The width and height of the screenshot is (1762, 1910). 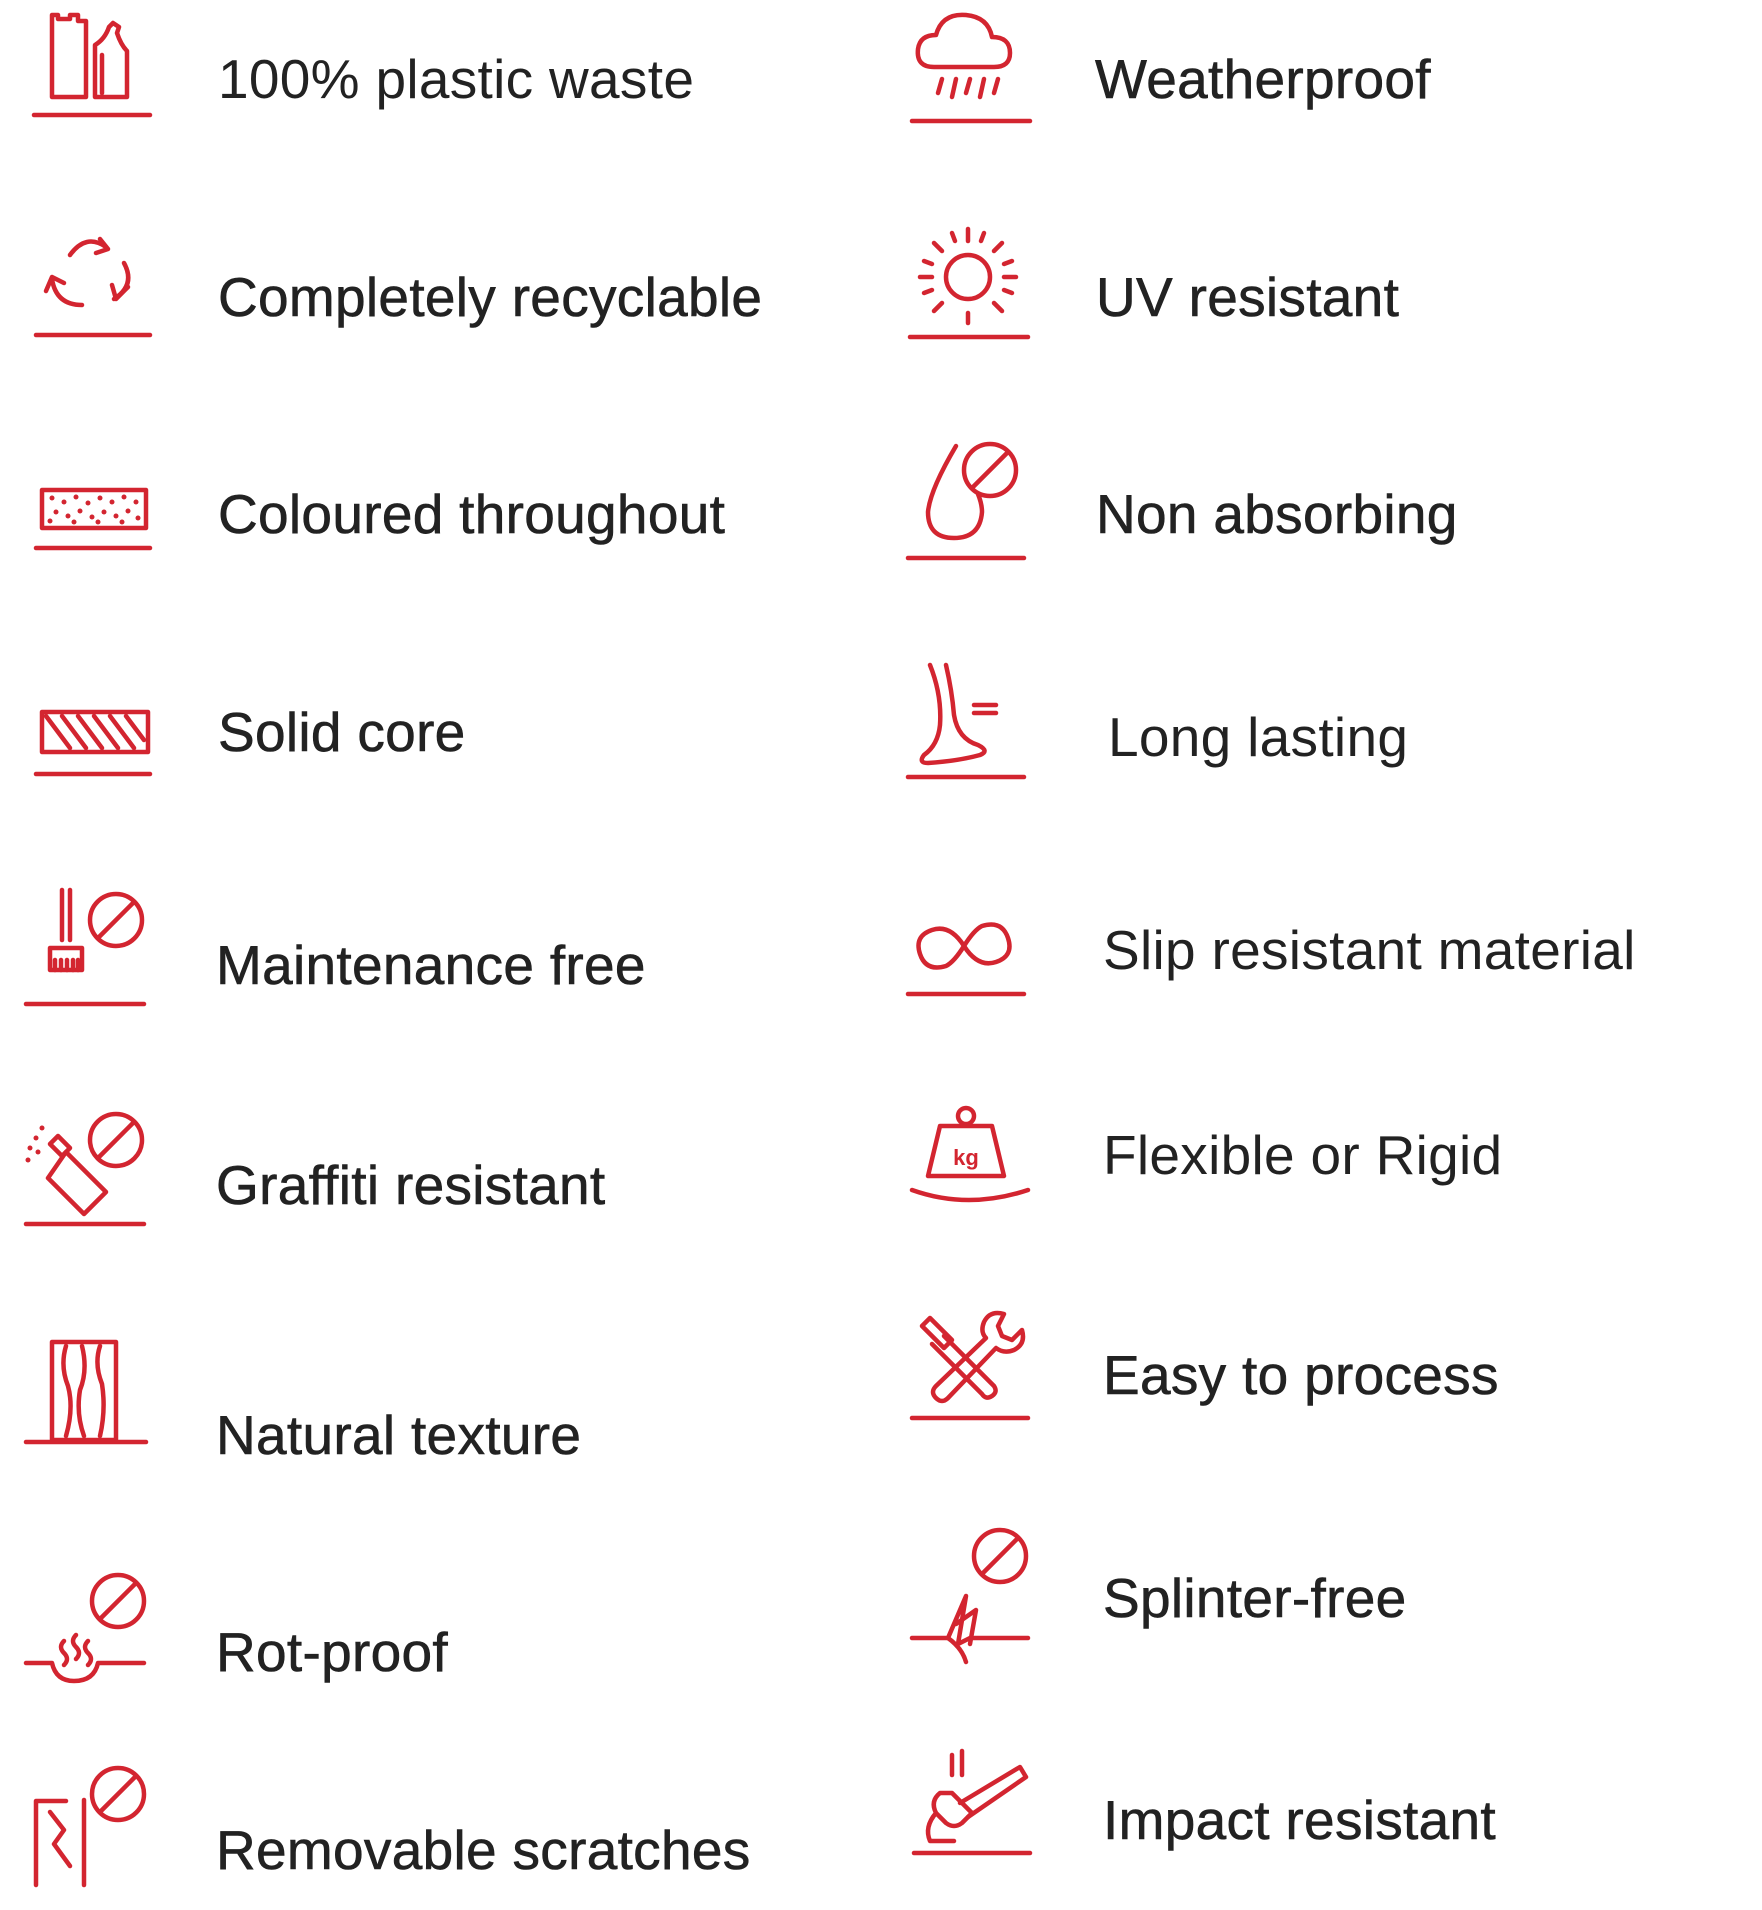 I want to click on feature-maintenance-free: Maintenance free, so click(x=400, y=955).